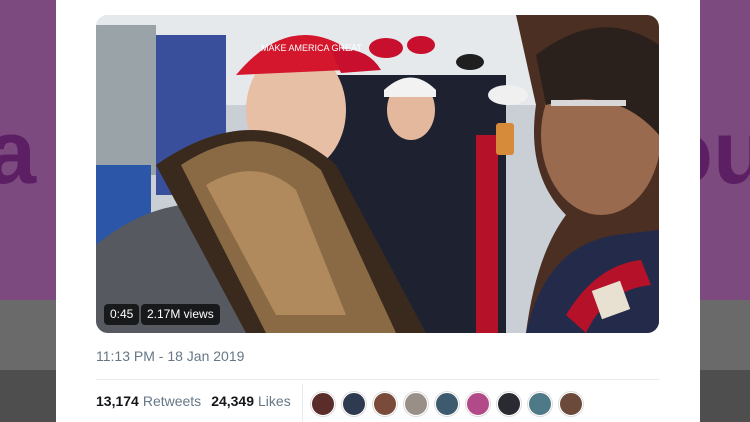 Image resolution: width=750 pixels, height=422 pixels. What do you see at coordinates (232, 401) in the screenshot?
I see `likes-count: 24,349` at bounding box center [232, 401].